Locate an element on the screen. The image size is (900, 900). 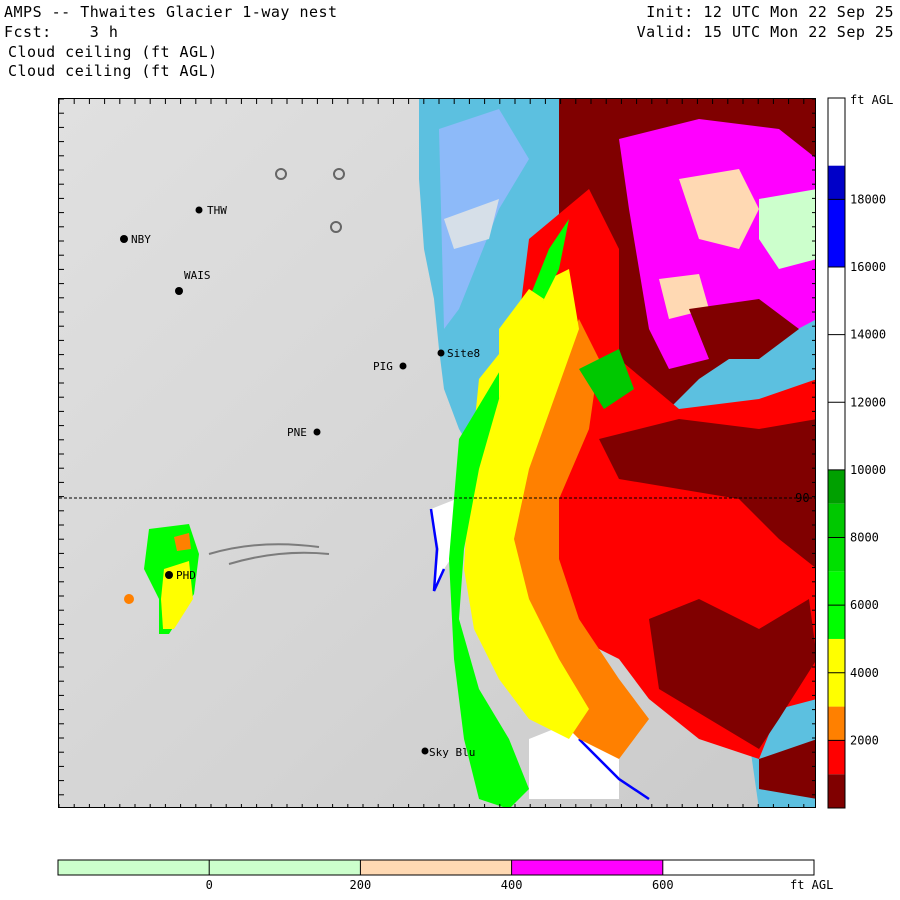
colorbar-tick-label: 8000 is located at coordinates (864, 538).